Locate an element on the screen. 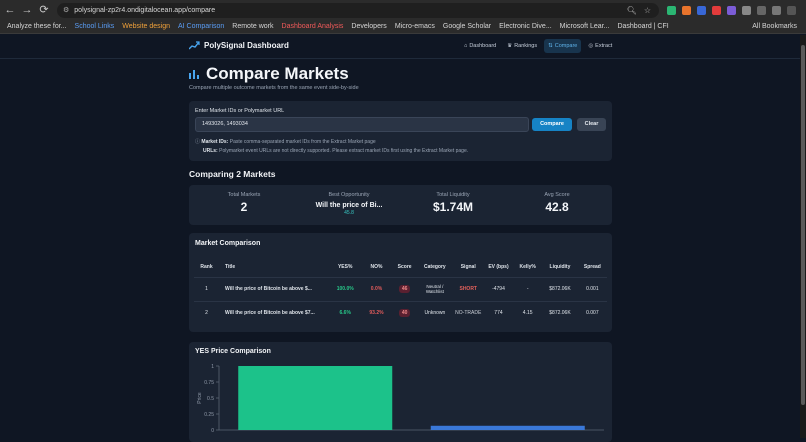 Image resolution: width=806 pixels, height=442 pixels. nav-rankings-label: Rankings is located at coordinates (526, 46).